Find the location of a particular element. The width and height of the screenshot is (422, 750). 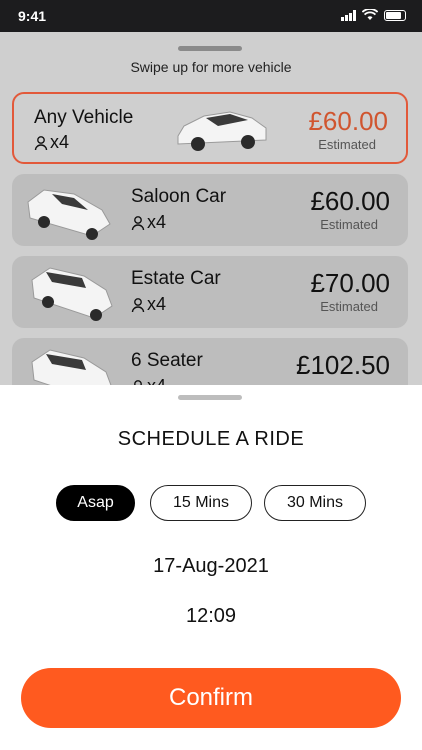

estate-car-image is located at coordinates (72, 294).